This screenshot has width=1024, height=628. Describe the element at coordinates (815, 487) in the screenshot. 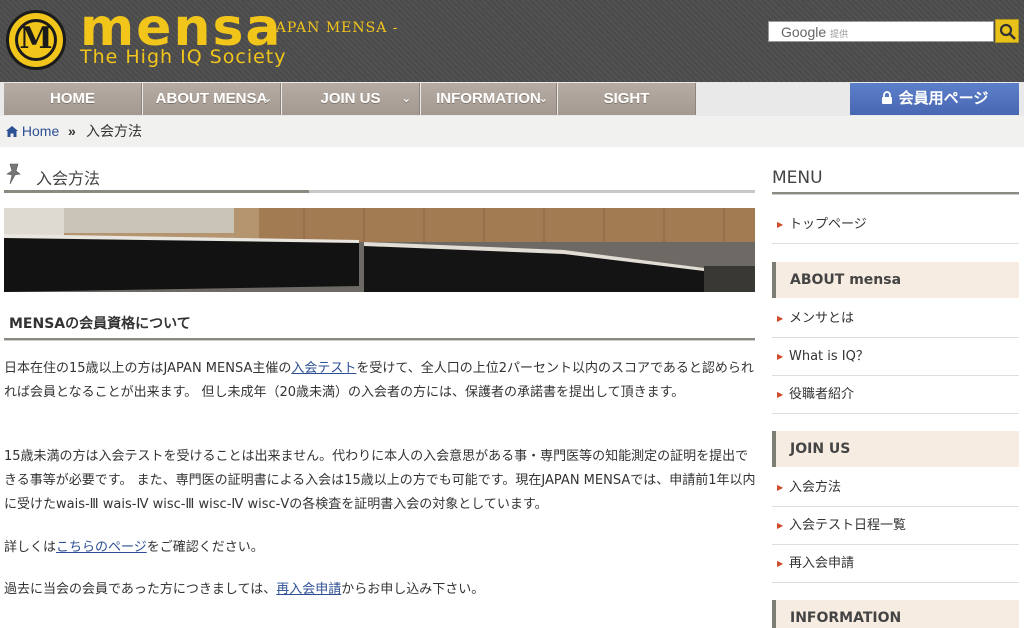

I see `sidebar-item-label: 入会方法` at that location.